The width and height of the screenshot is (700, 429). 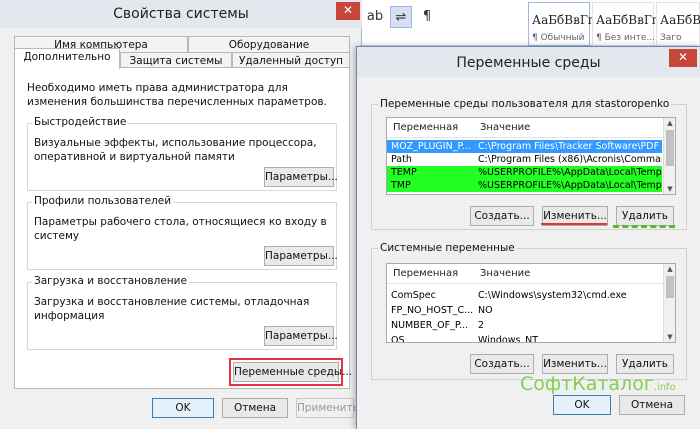 I want to click on group-title: Системные переменные, so click(x=447, y=248).